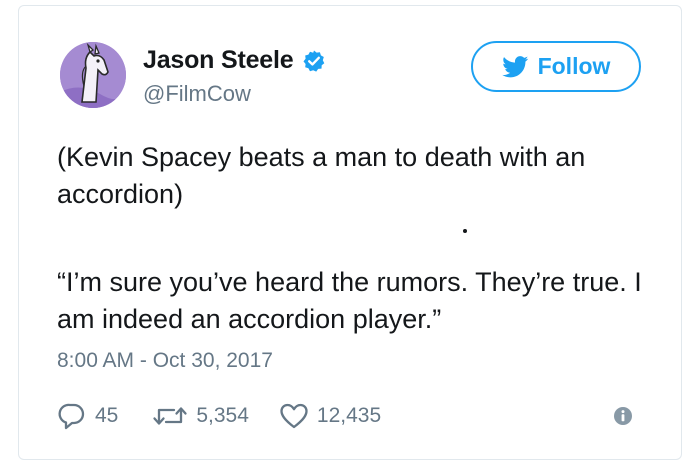 This screenshot has height=469, width=700. What do you see at coordinates (574, 66) in the screenshot?
I see `follow-button-label: Follow` at bounding box center [574, 66].